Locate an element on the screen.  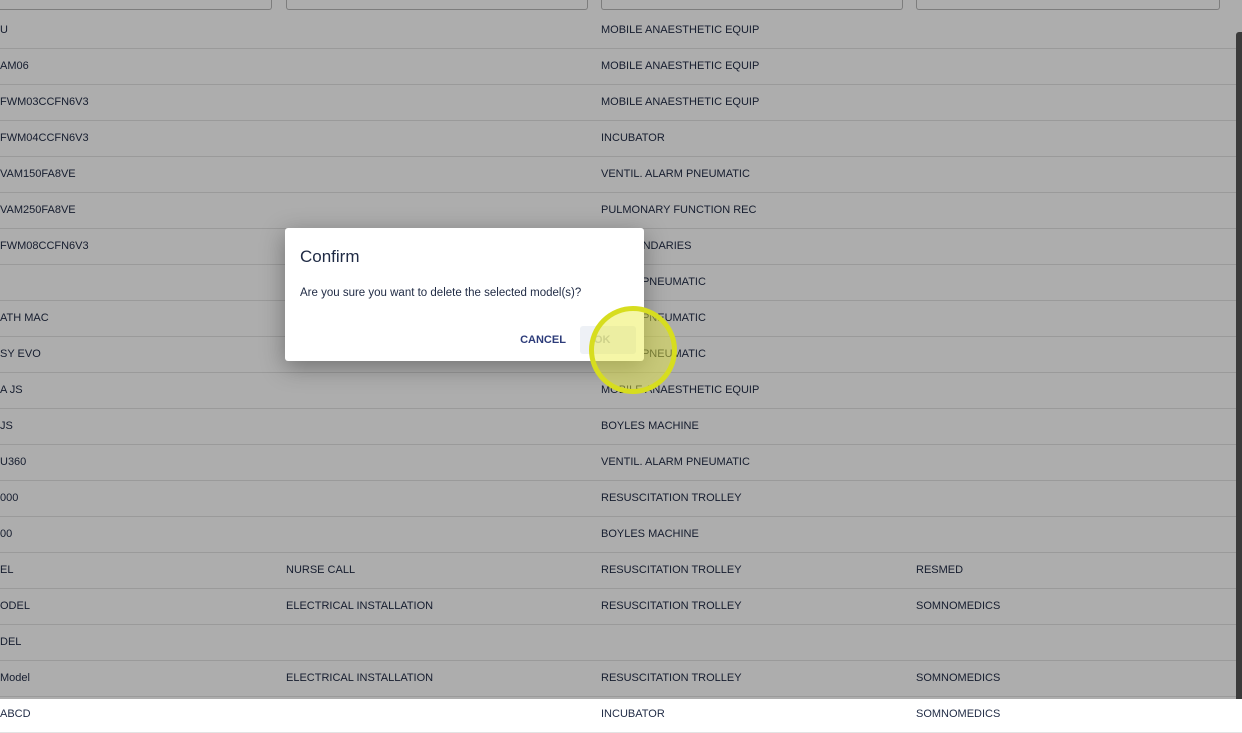
dialog-title: Confirm is located at coordinates (330, 256).